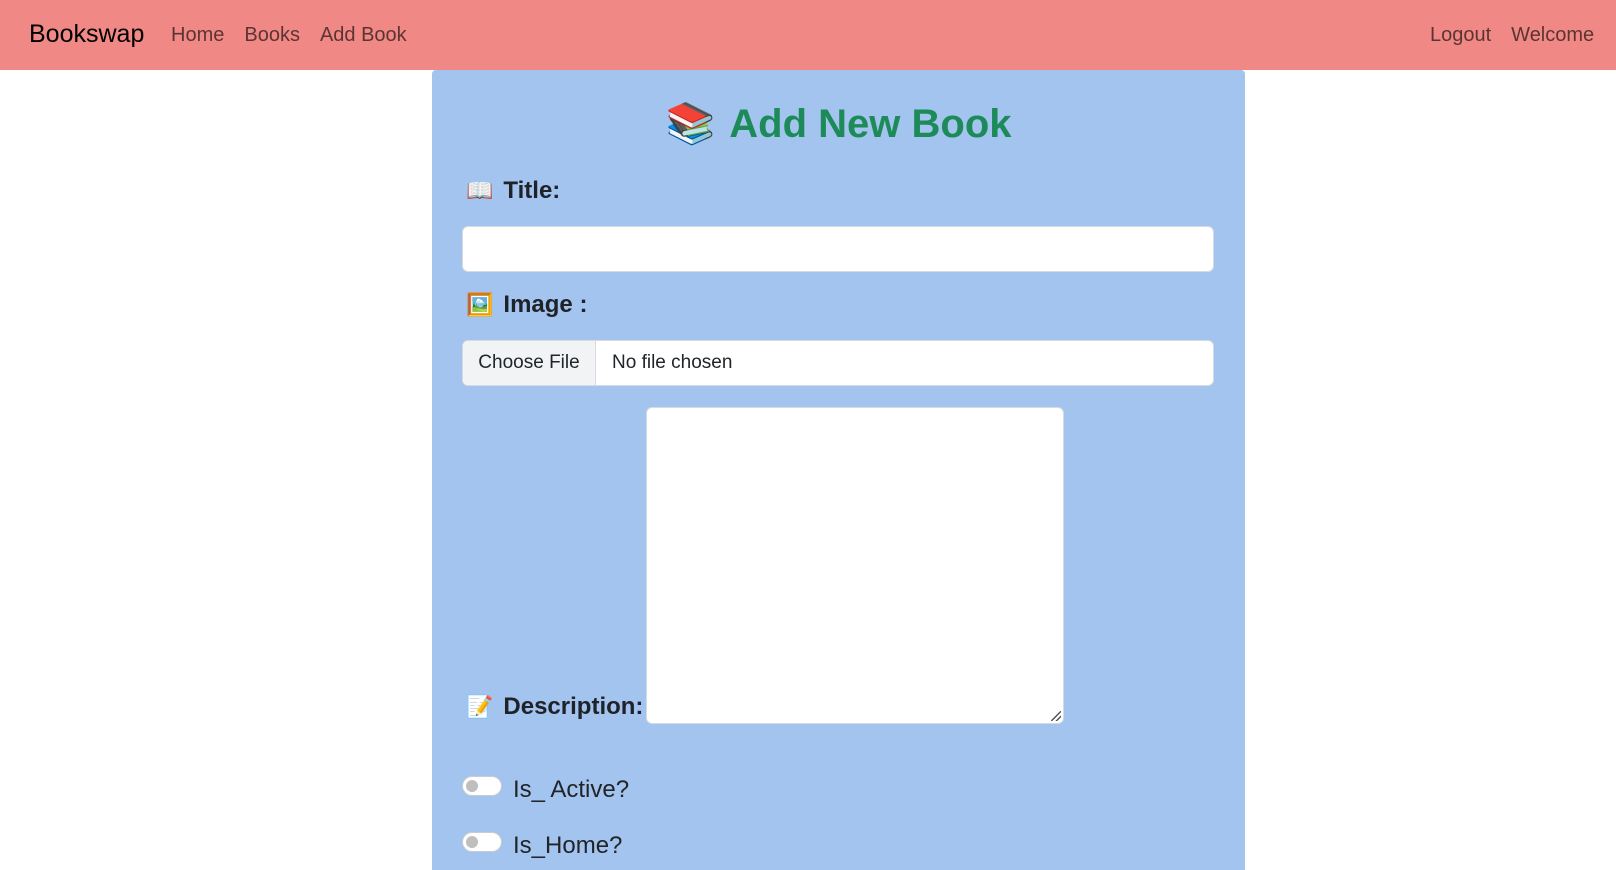 The width and height of the screenshot is (1616, 870). I want to click on title-label: 📖 Title:, so click(513, 191).